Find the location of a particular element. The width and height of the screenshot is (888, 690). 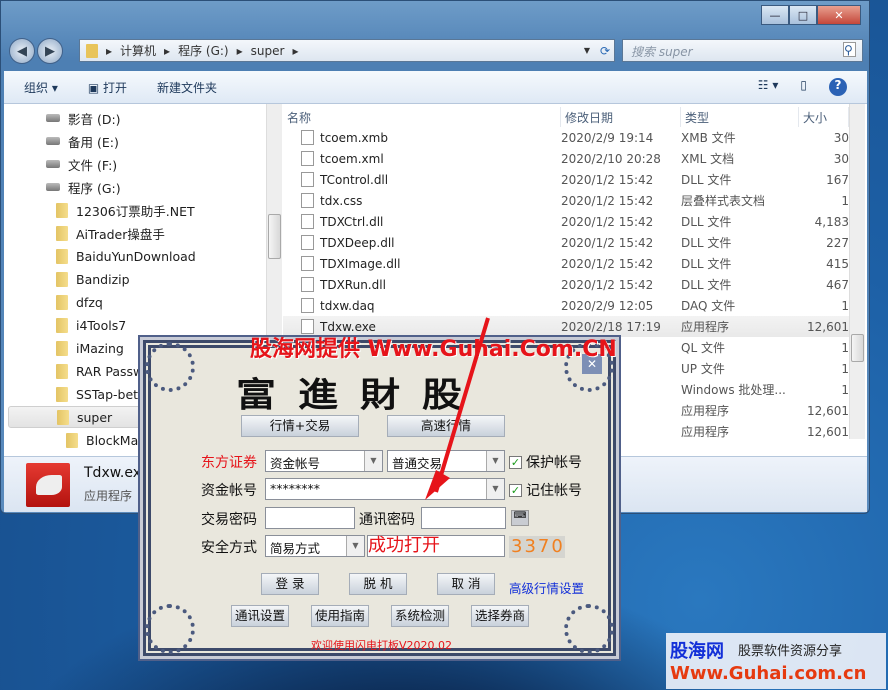

banner-slogan: 股票软件资源分享 is located at coordinates (790, 651).